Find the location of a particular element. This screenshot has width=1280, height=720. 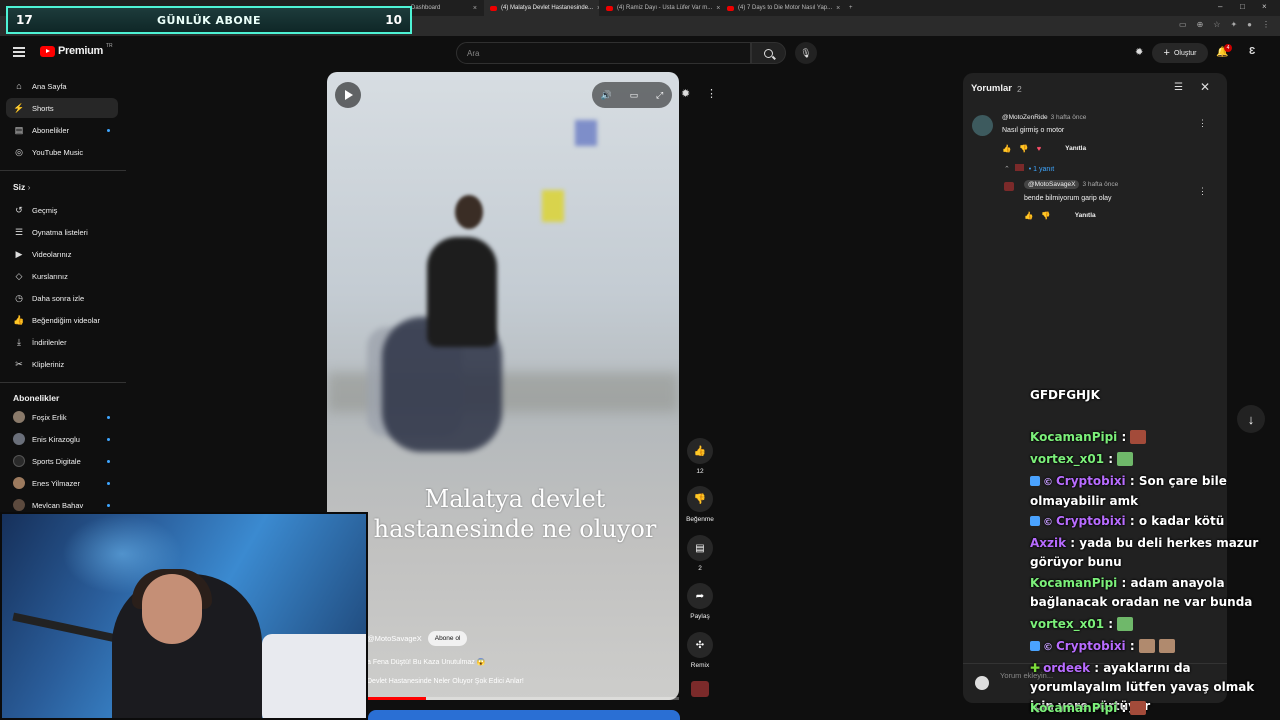

sort-icon: ☰ is located at coordinates (1178, 87).